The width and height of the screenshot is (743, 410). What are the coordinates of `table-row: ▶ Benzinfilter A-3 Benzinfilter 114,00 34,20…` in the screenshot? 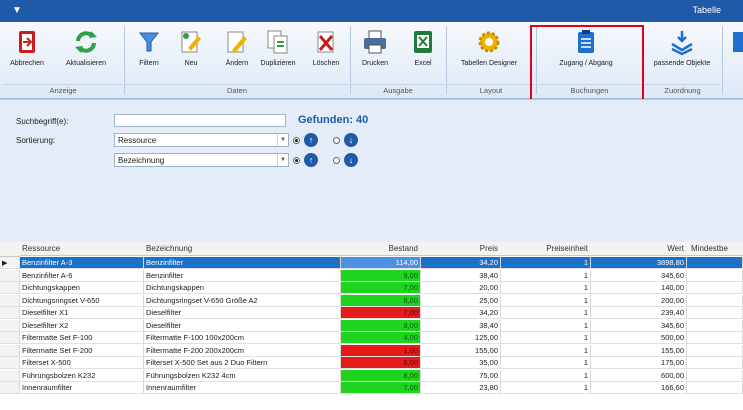 It's located at (371, 263).